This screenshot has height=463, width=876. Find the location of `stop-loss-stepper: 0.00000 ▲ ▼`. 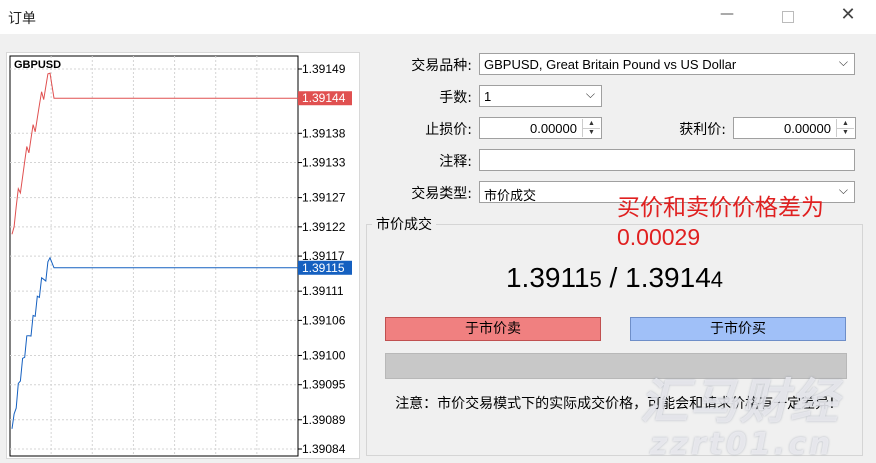

stop-loss-stepper: 0.00000 ▲ ▼ is located at coordinates (540, 128).